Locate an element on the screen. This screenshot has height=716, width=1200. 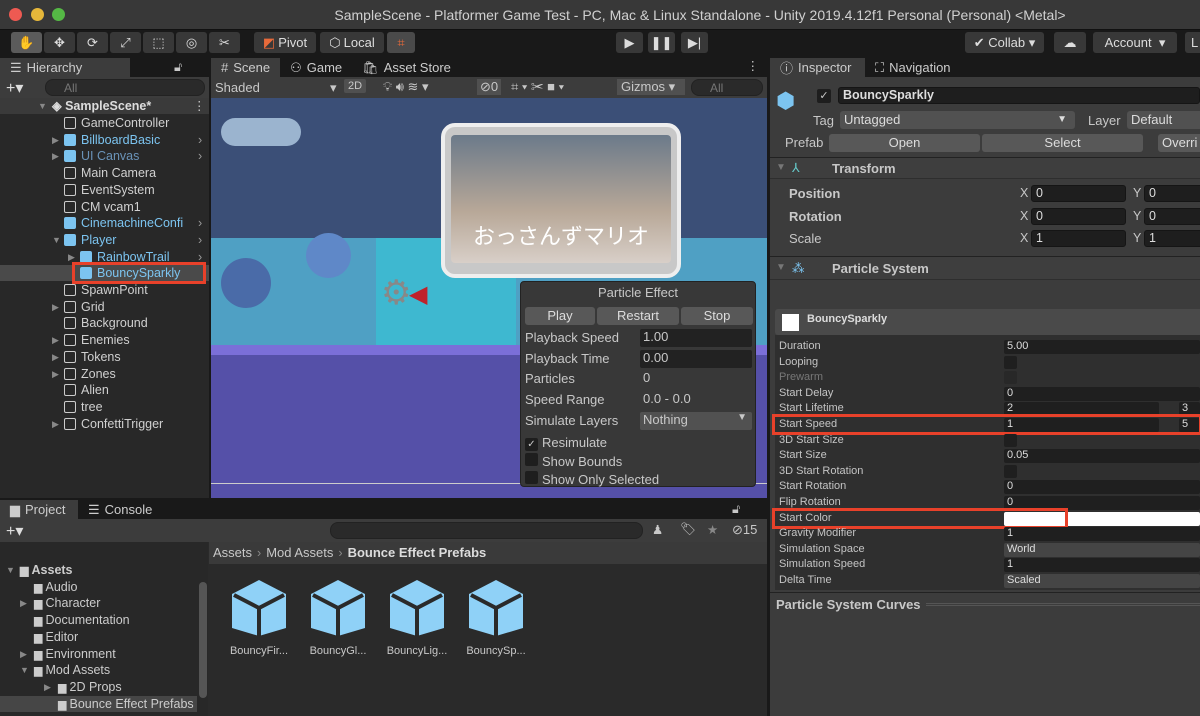
grid-icon: ⌗ ▾ ✂ ■ ▾ is located at coordinates (537, 87).